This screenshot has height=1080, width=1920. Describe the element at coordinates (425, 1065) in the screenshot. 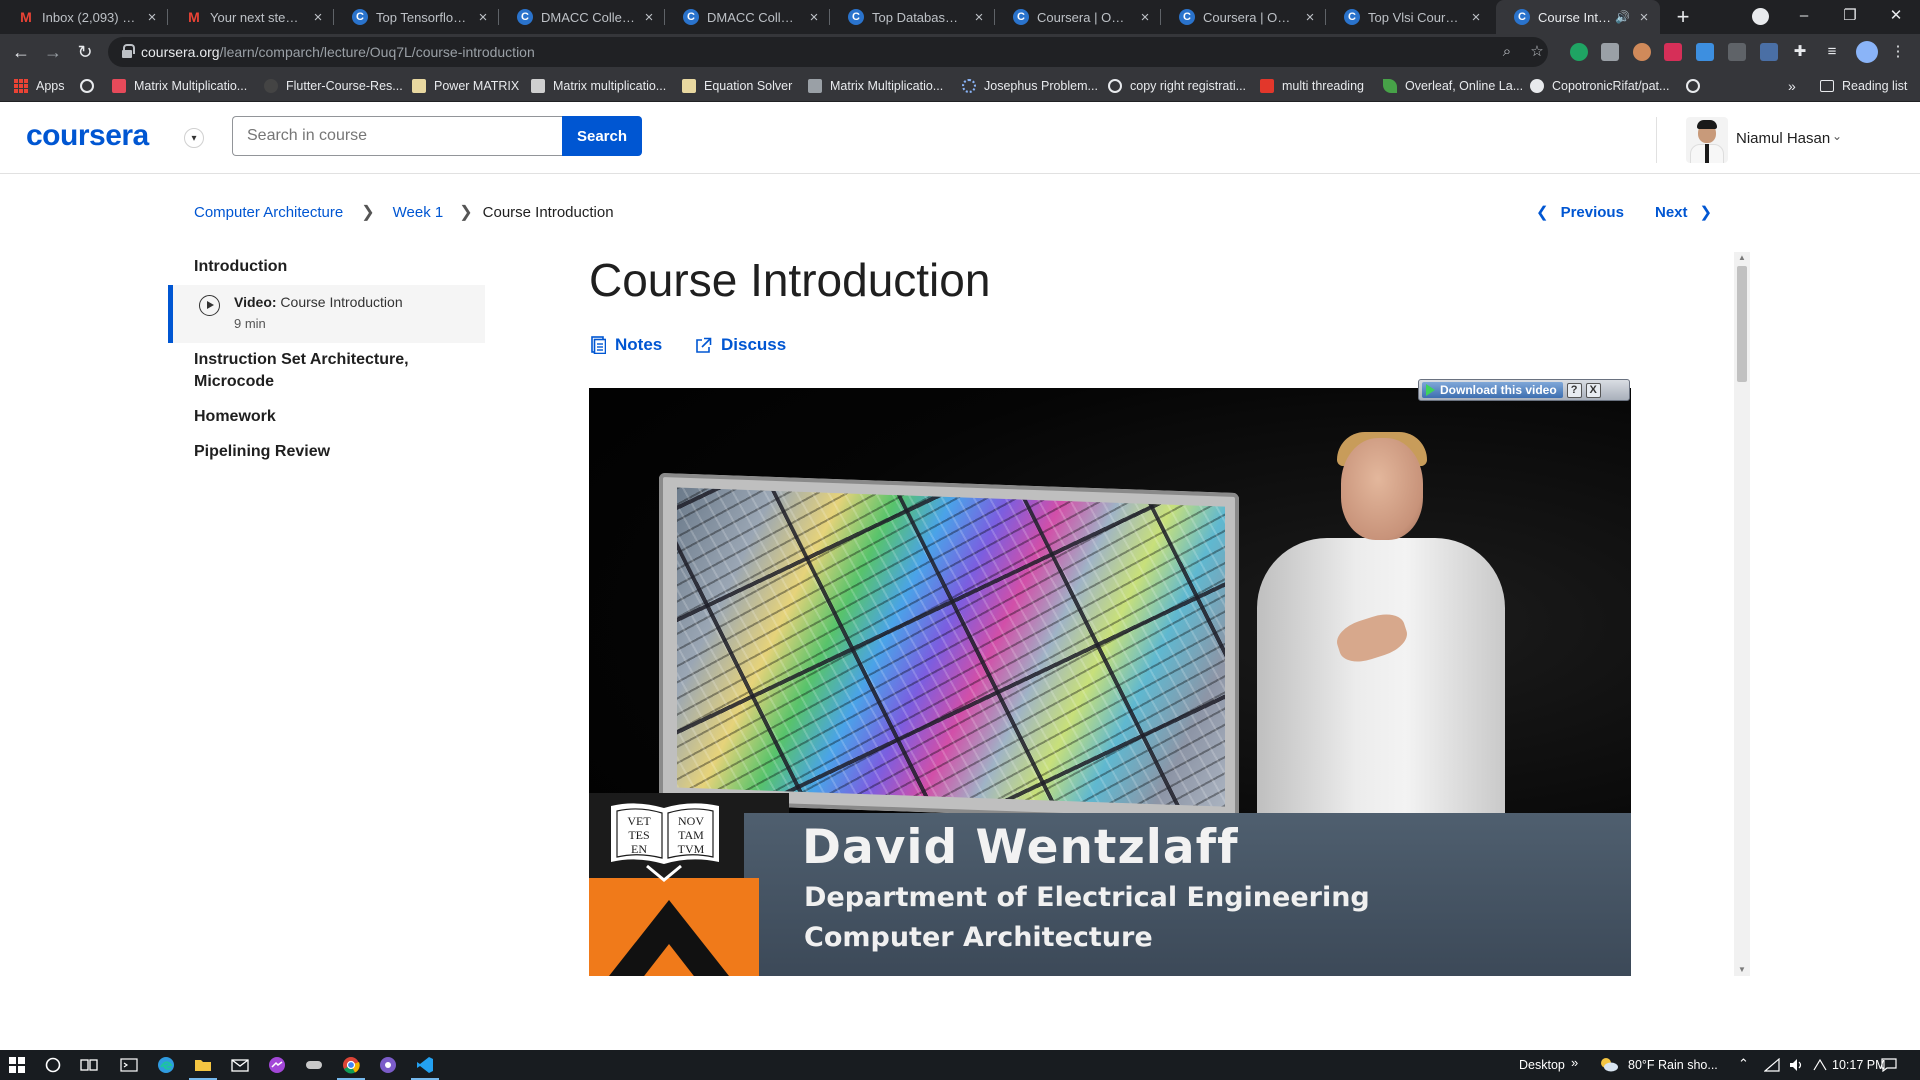

I see `vscode-icon` at that location.